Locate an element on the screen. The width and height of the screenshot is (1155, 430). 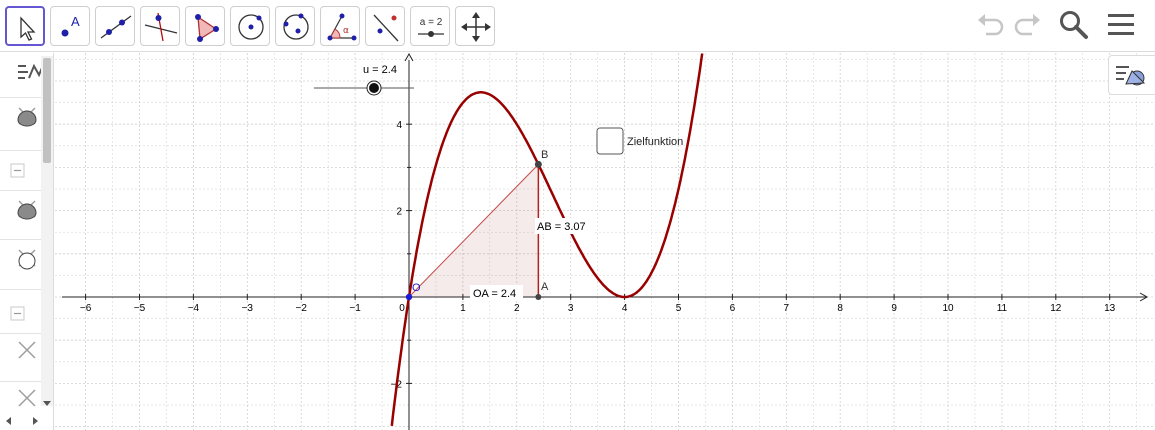
x-tick-label: −2 is located at coordinates (301, 308).